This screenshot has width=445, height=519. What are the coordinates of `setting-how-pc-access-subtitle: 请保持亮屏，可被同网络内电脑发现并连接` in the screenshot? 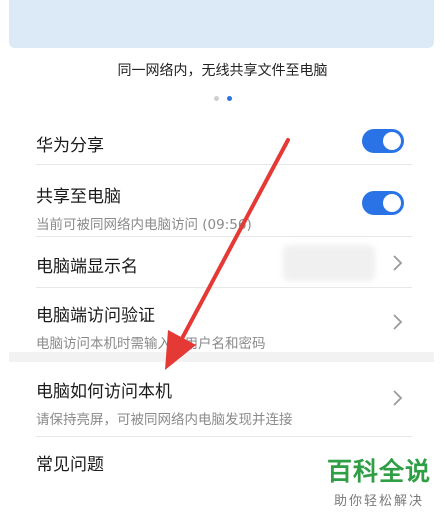 It's located at (164, 420).